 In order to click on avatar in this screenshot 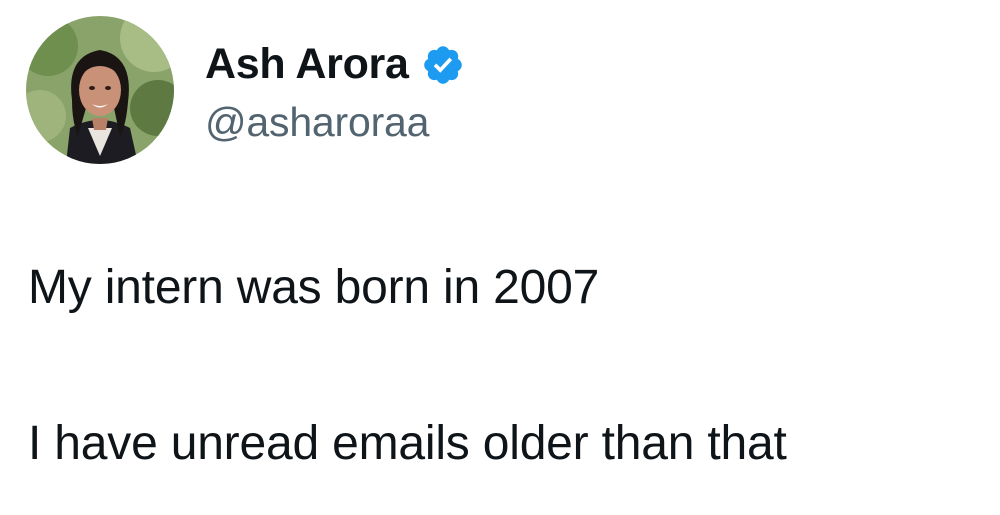, I will do `click(100, 90)`.